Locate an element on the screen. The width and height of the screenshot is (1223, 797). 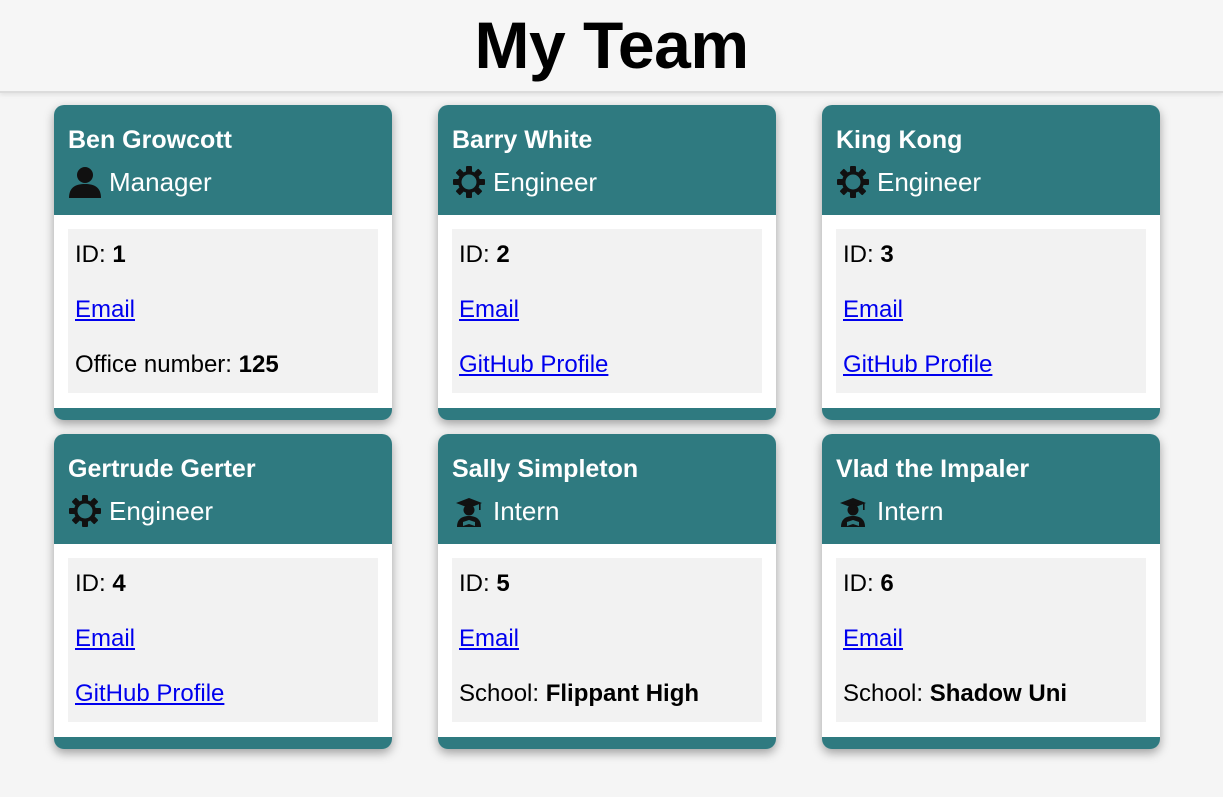
employee-name: Vlad the Impaler is located at coordinates (933, 469).